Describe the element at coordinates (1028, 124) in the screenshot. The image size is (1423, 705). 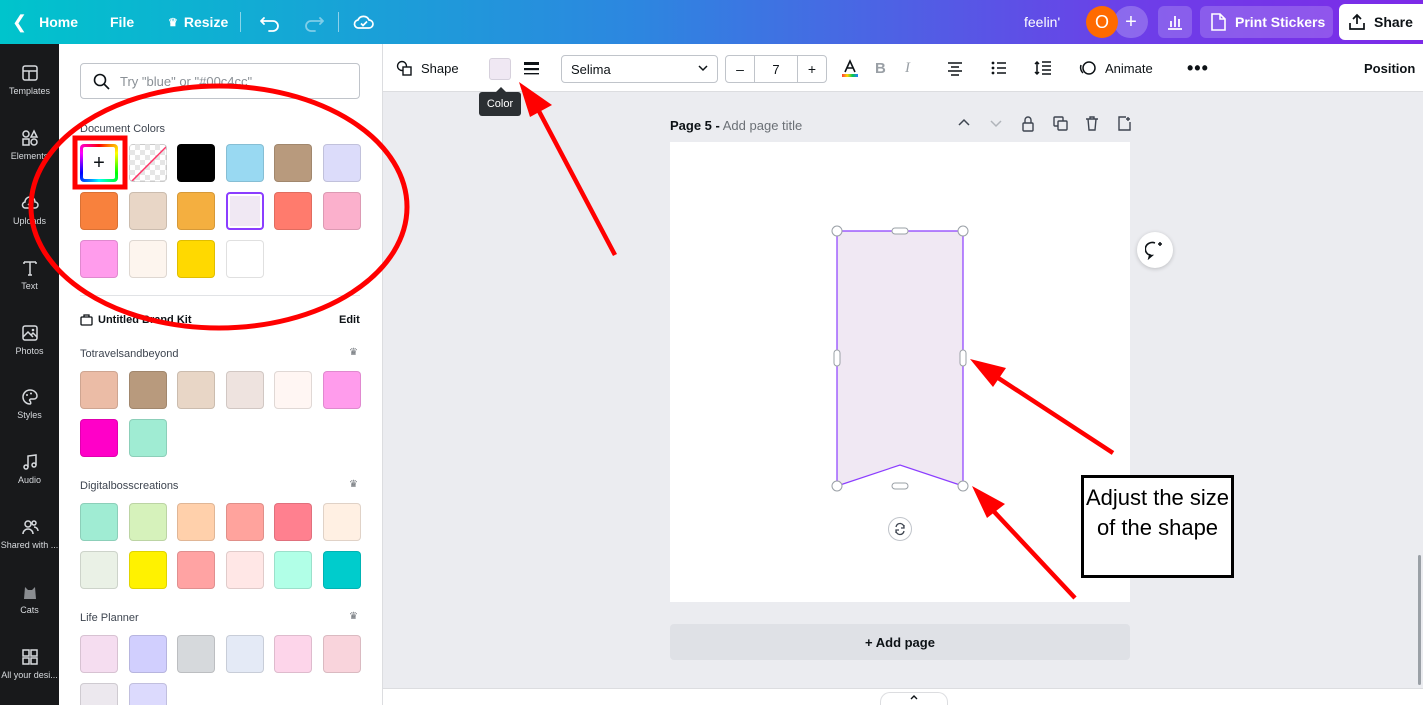
I see `lock-icon` at that location.